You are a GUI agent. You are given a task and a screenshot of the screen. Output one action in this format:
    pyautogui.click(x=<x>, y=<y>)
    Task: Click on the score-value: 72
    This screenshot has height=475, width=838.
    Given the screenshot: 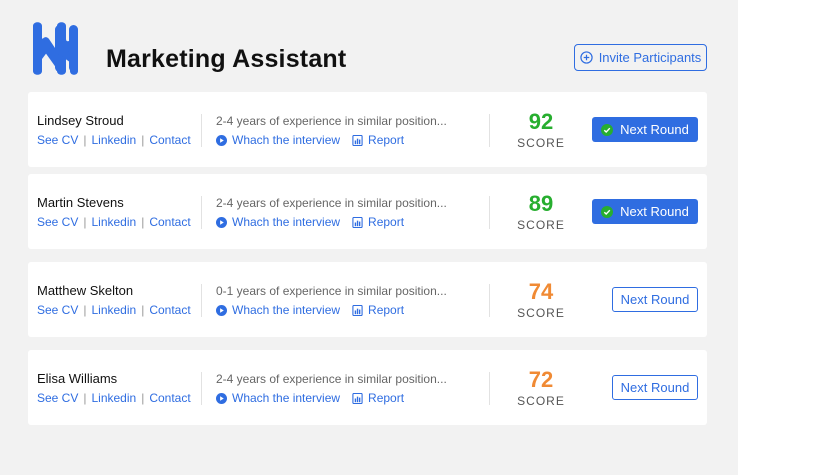 What is the action you would take?
    pyautogui.click(x=541, y=379)
    